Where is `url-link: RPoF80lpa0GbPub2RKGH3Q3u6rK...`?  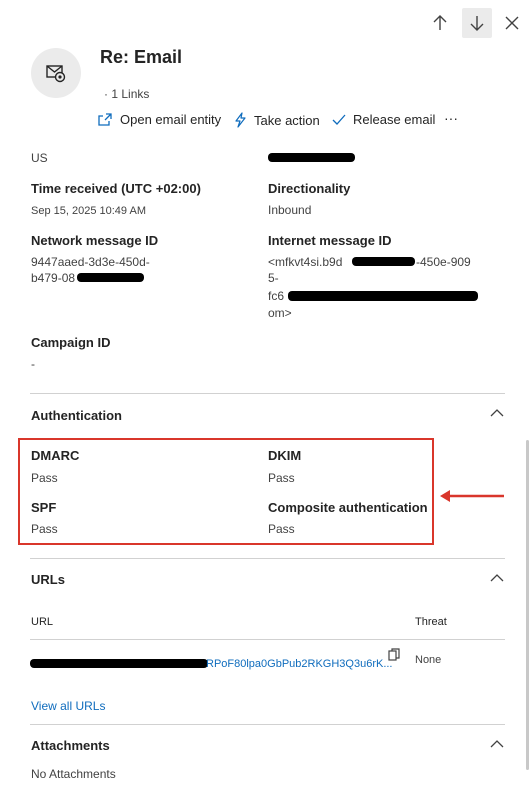 url-link: RPoF80lpa0GbPub2RKGH3Q3u6rK... is located at coordinates (299, 664).